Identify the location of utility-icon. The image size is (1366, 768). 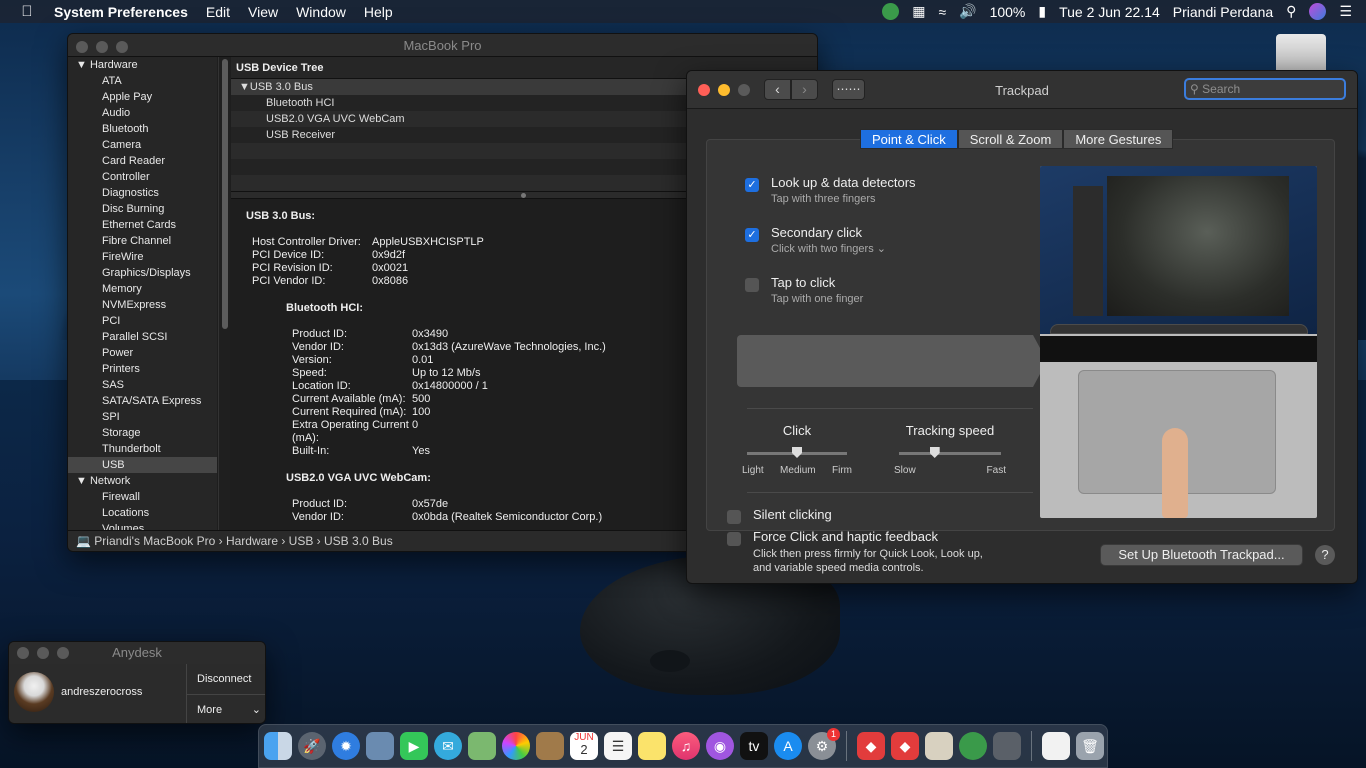
(1007, 746).